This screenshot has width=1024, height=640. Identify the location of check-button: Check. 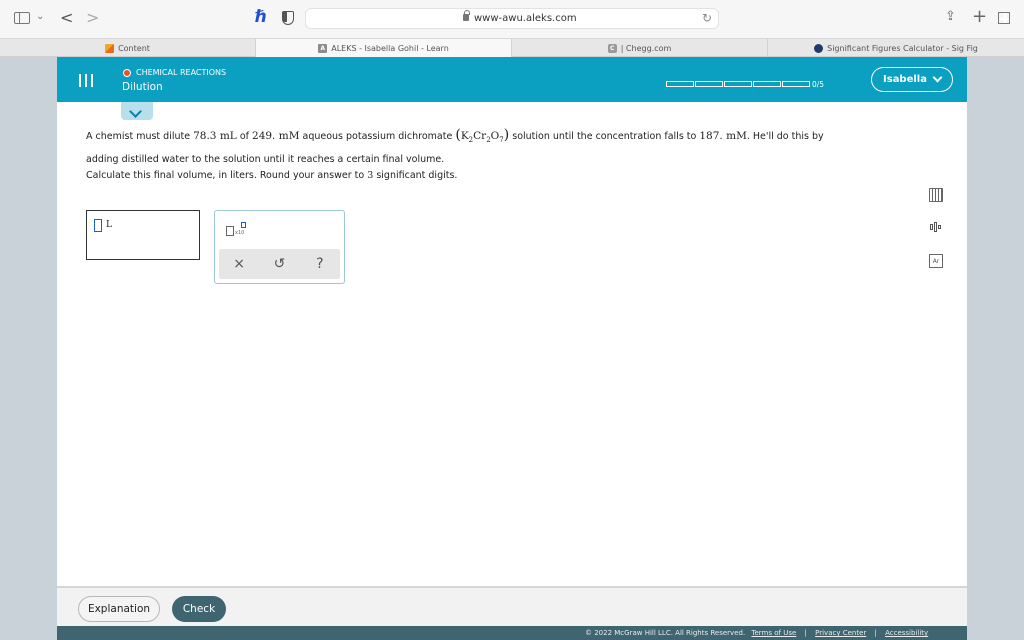
(199, 609).